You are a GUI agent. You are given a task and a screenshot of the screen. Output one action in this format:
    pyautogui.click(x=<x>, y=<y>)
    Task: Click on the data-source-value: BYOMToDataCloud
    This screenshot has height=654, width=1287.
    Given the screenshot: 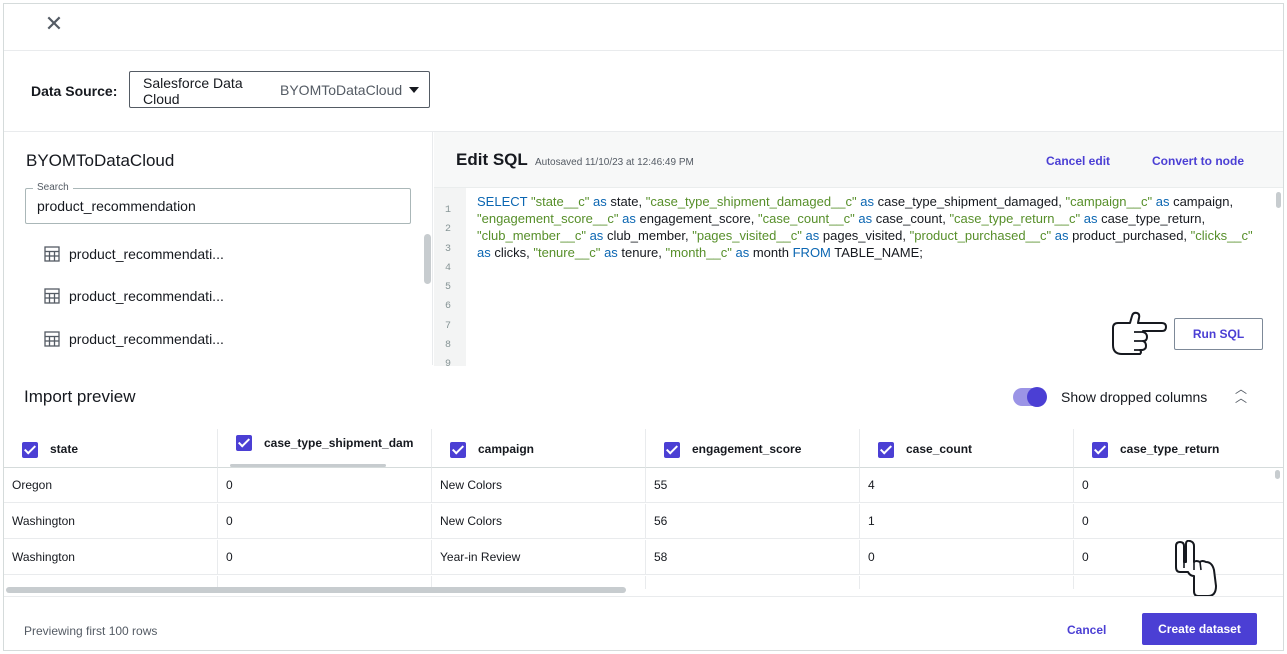 What is the action you would take?
    pyautogui.click(x=341, y=90)
    